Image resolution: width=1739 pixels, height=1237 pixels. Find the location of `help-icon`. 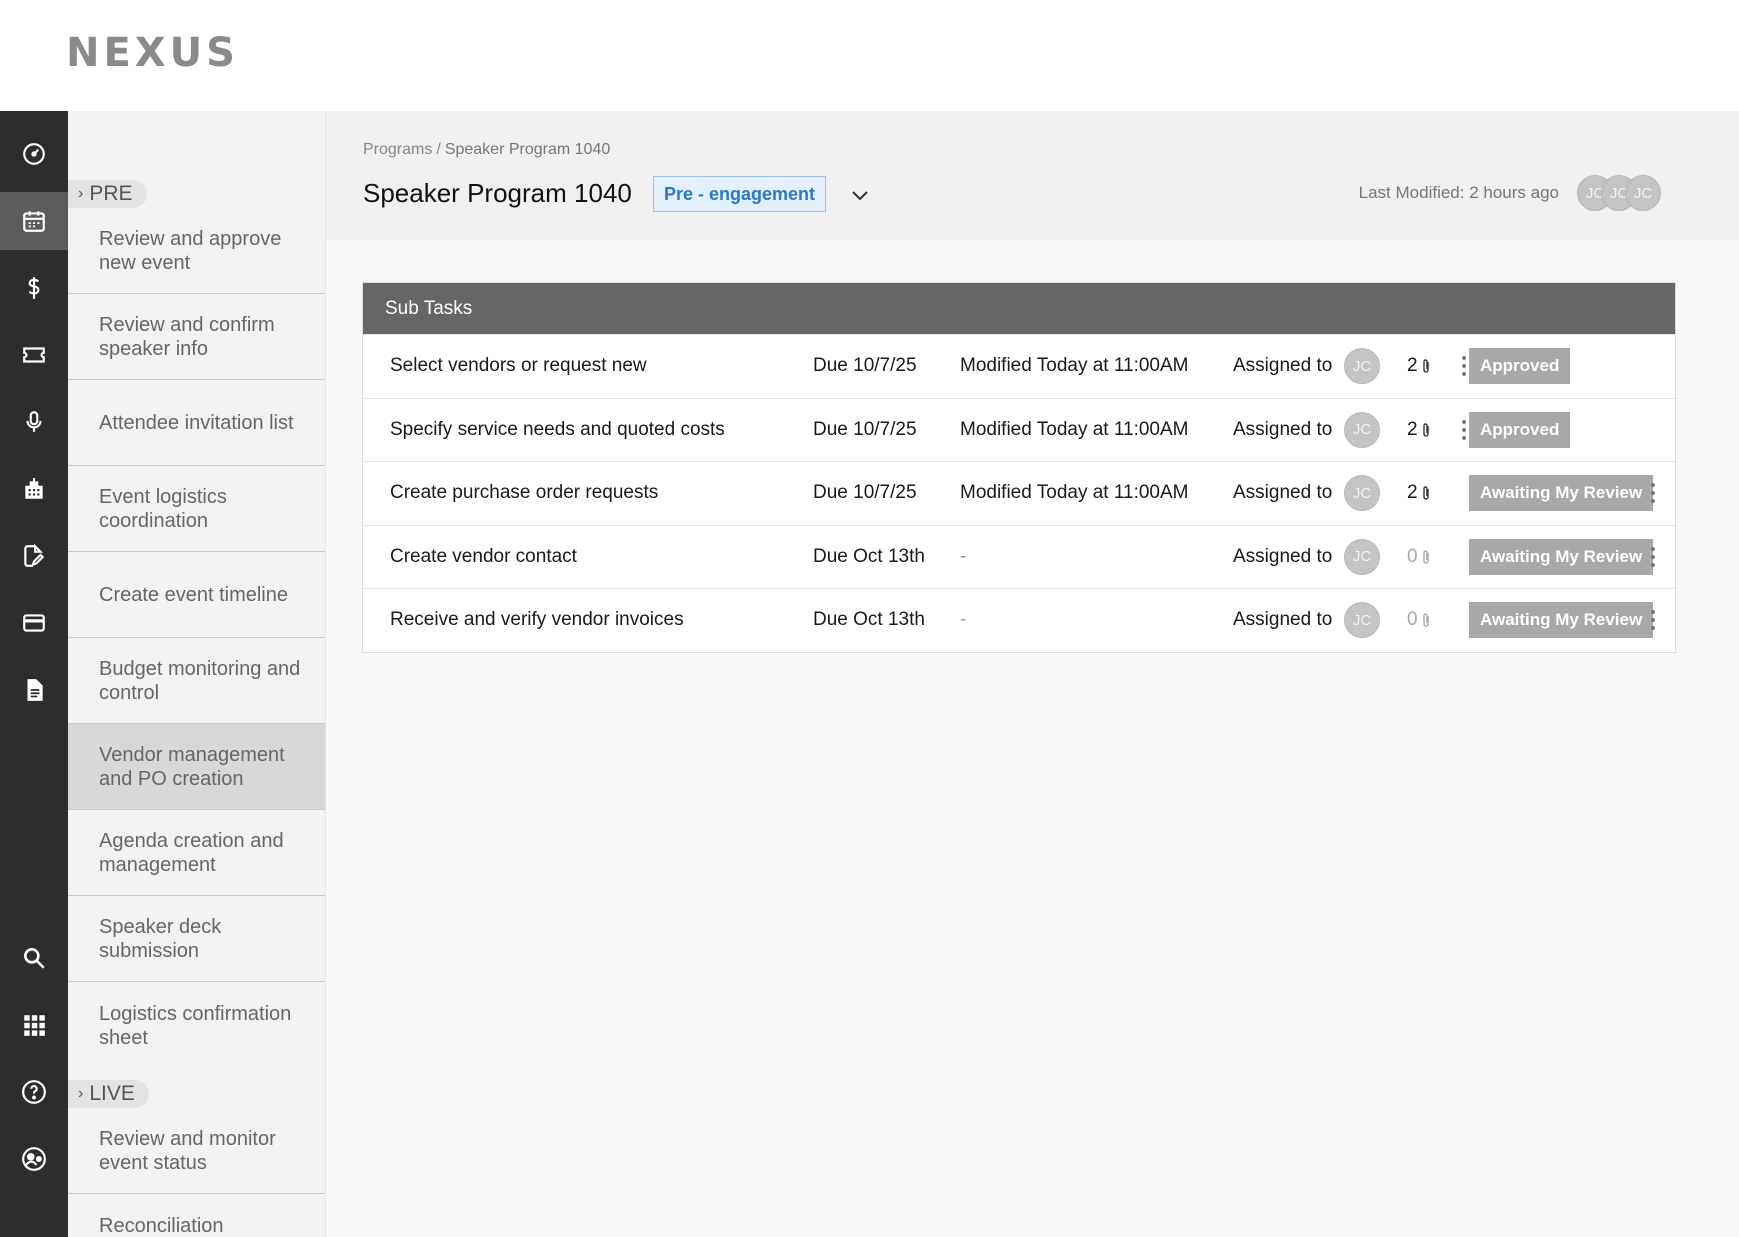

help-icon is located at coordinates (34, 1092).